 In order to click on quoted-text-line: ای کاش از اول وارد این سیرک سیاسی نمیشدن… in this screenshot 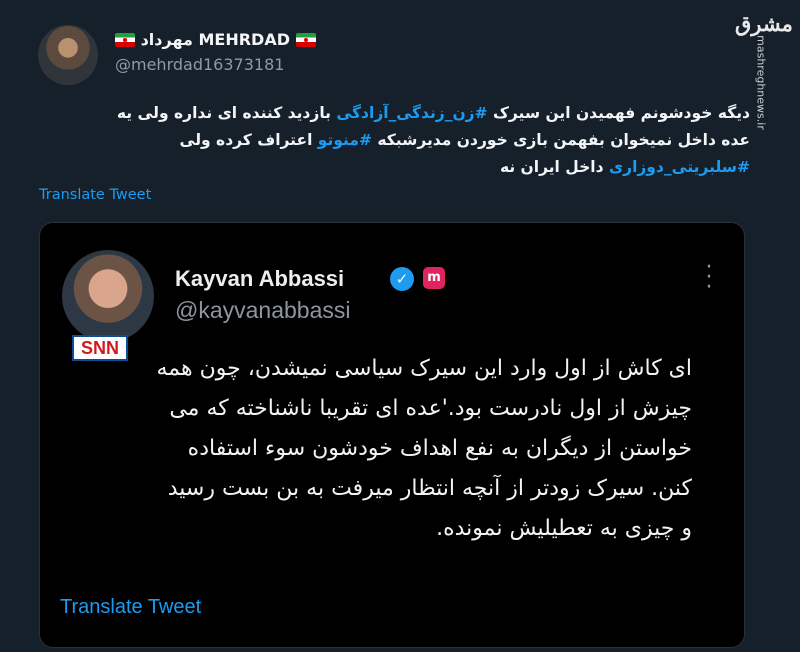, I will do `click(424, 368)`.